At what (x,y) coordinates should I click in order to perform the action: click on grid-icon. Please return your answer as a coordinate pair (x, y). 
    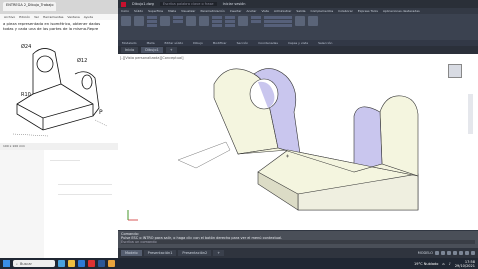
    Looking at the image, I should click on (437, 253).